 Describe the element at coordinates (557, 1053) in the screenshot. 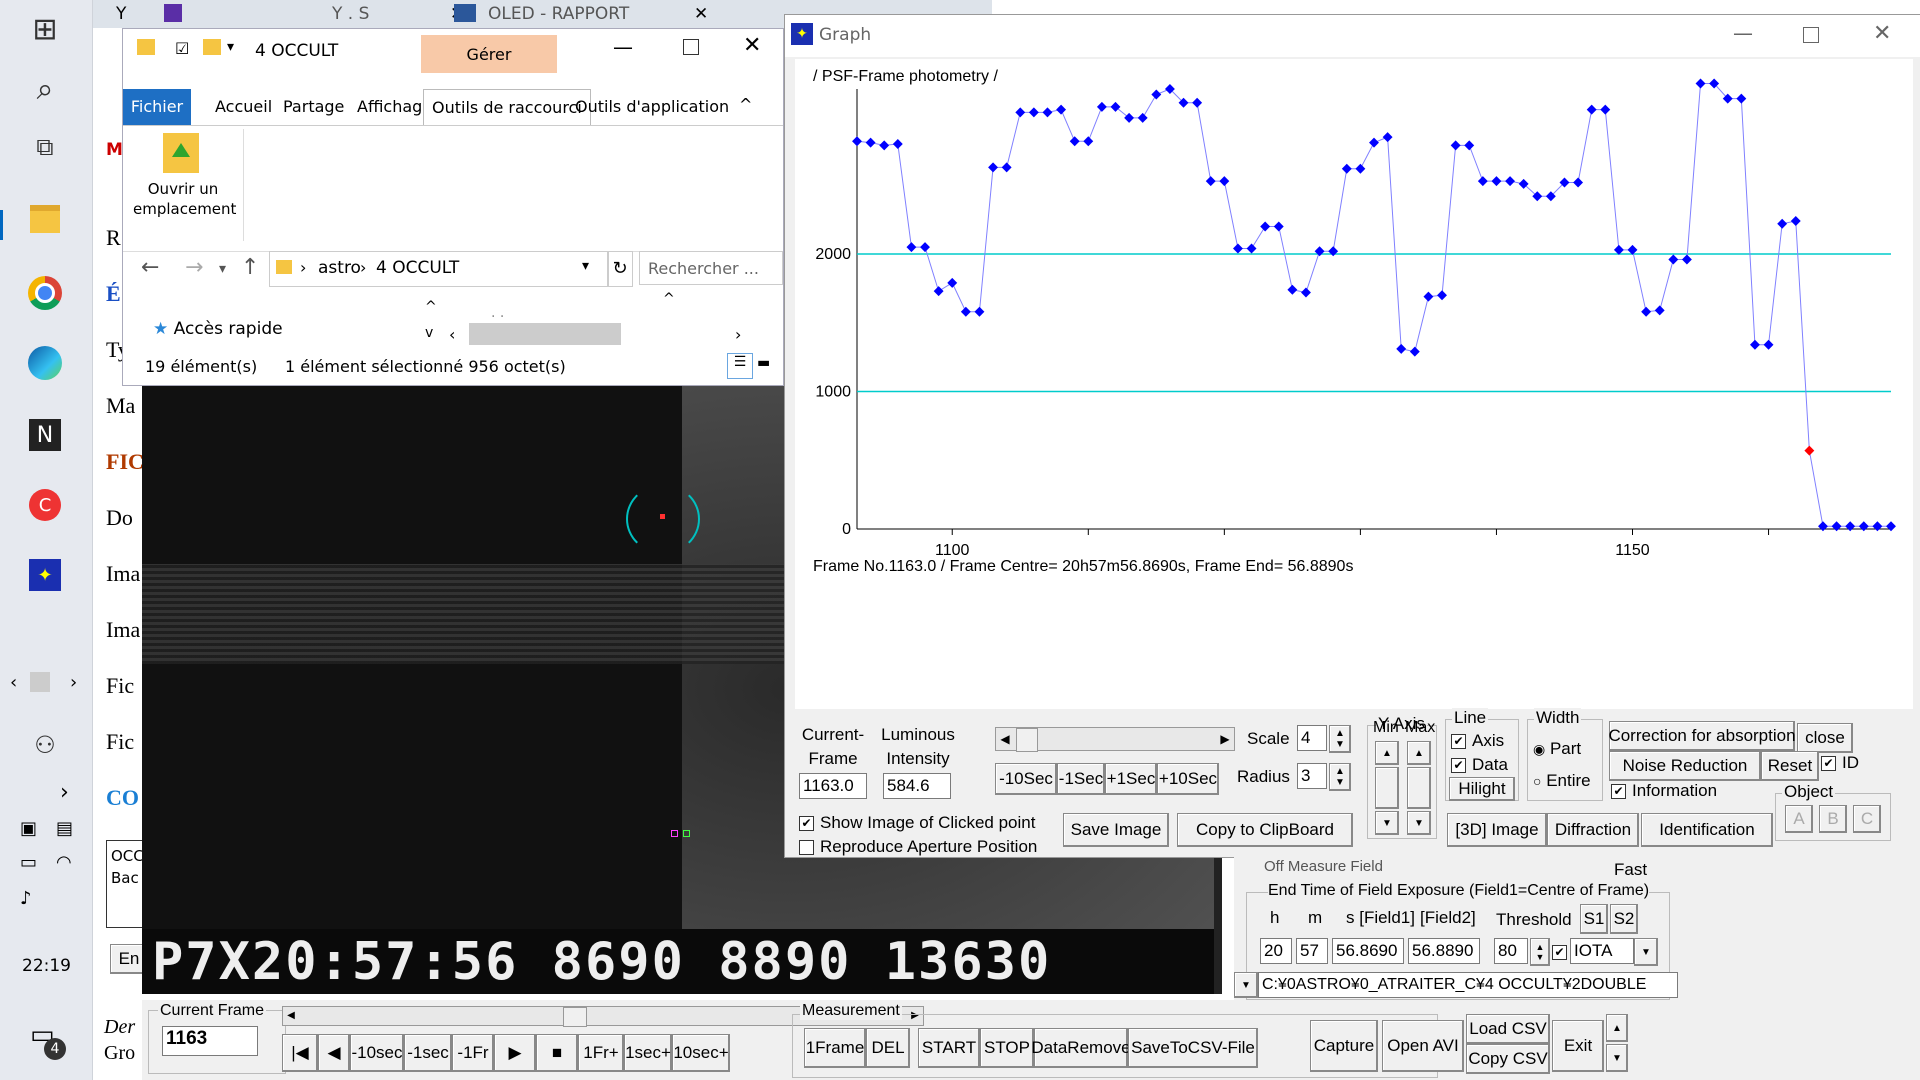

I see `stop-button: ■` at that location.